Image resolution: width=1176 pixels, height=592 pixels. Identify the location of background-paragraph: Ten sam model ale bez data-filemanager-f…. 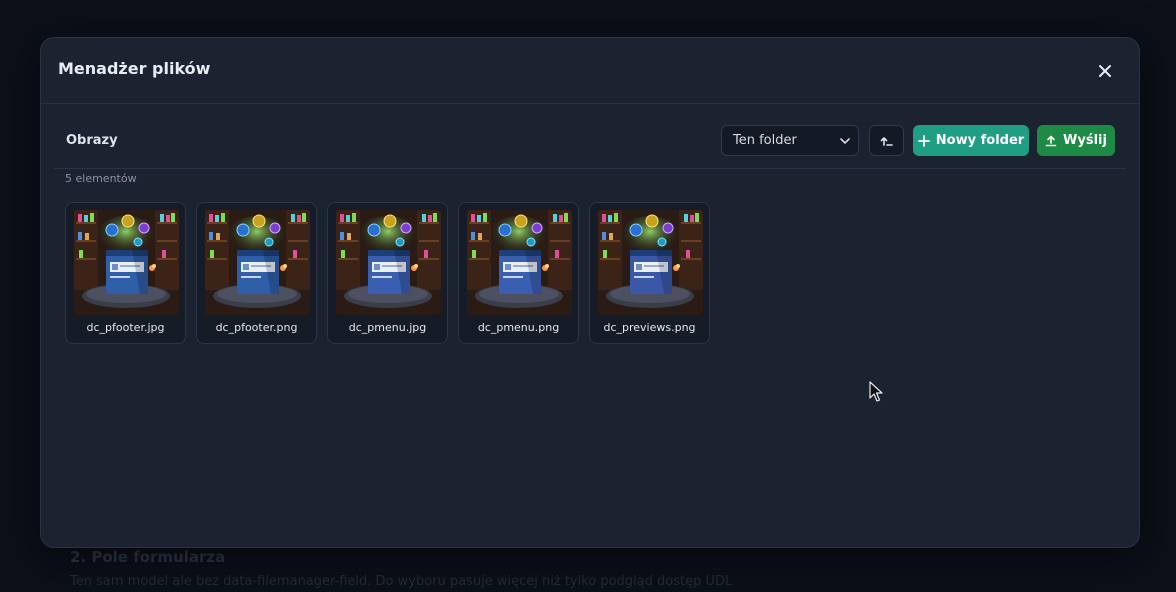
(401, 581).